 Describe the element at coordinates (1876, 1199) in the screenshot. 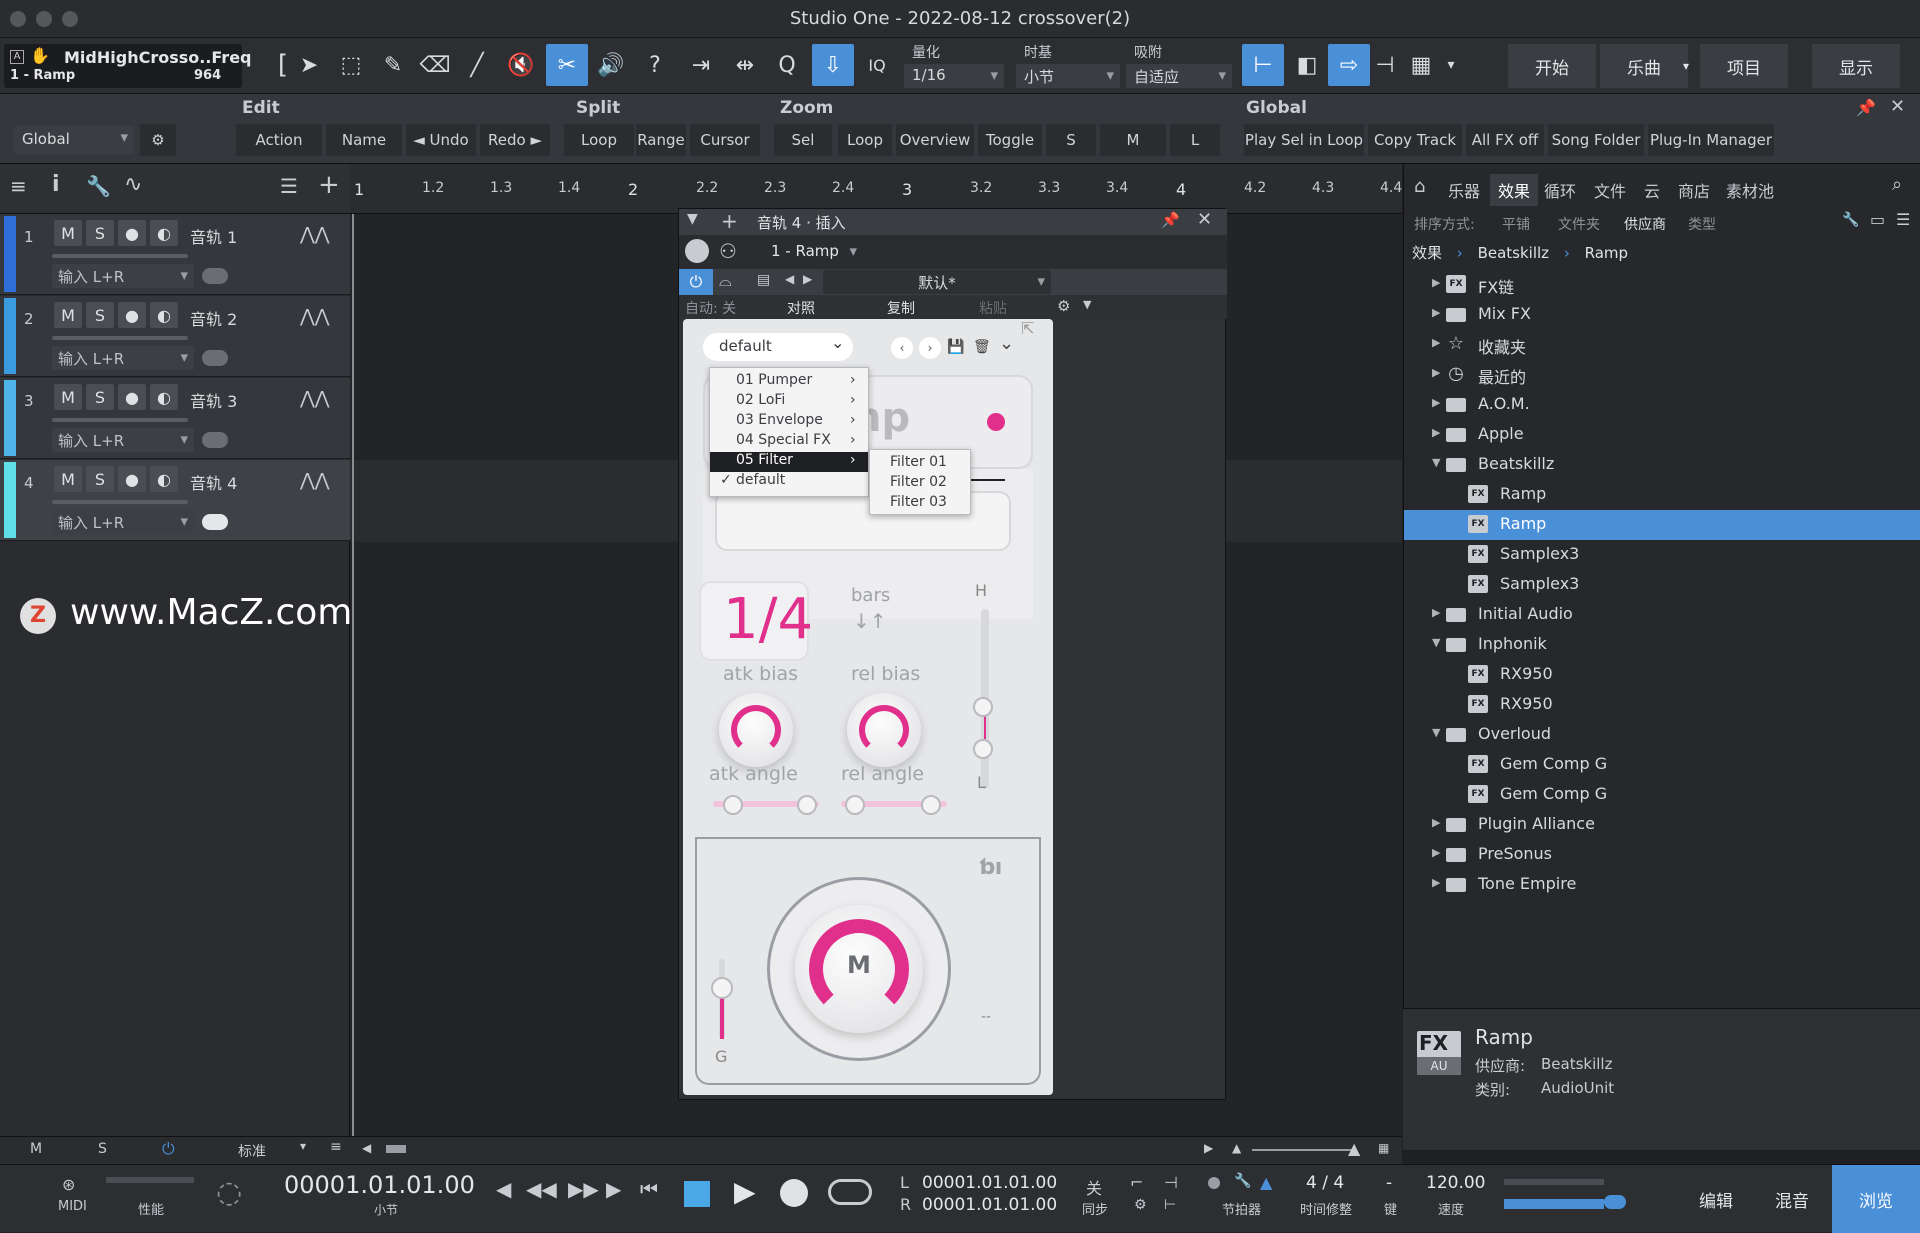

I see `browse-view-button: 浏览` at that location.